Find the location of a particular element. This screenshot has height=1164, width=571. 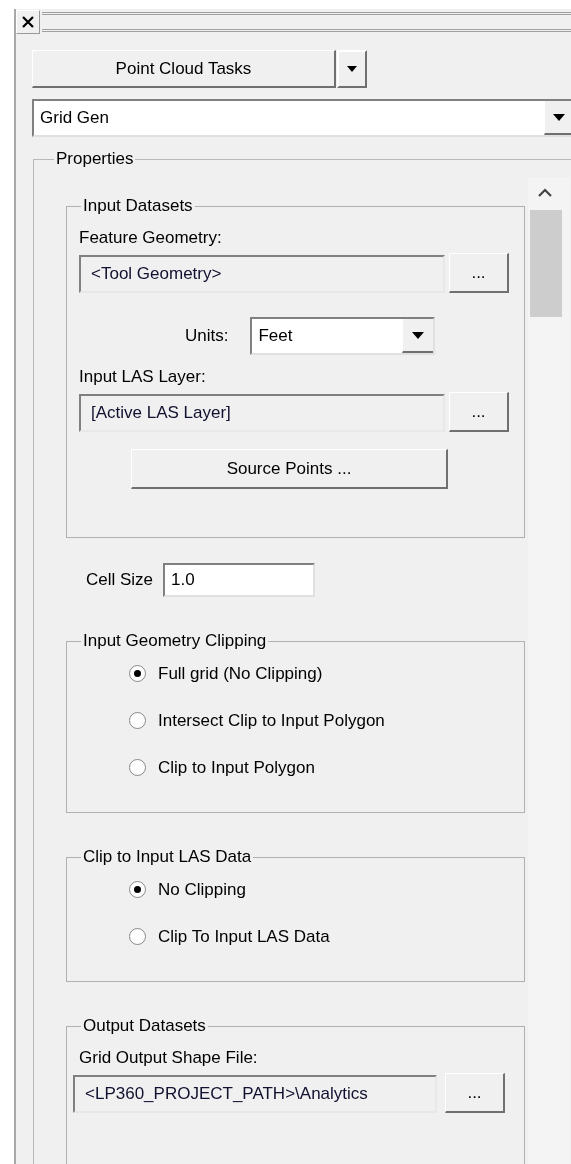

units-dropdown-value: Feet is located at coordinates (275, 336).